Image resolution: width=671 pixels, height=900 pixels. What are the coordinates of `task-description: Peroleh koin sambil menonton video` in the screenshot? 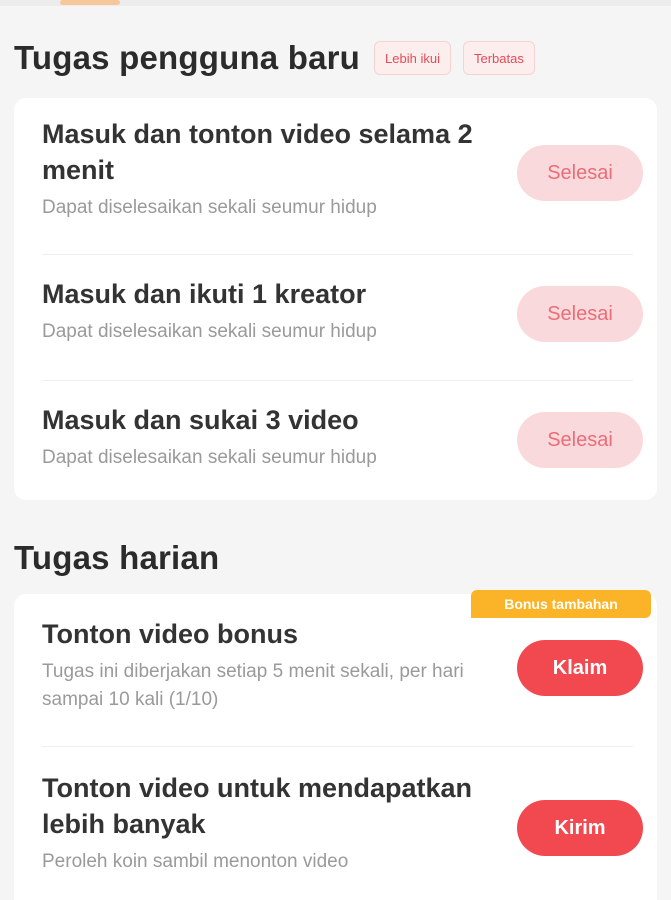 It's located at (195, 861).